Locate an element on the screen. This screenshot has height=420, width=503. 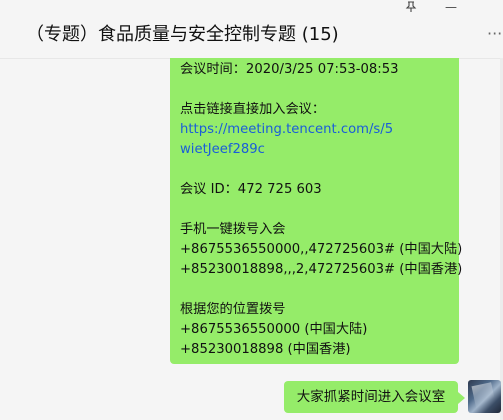
meeting-id-text: 会议 ID：472 725 603 is located at coordinates (251, 189).